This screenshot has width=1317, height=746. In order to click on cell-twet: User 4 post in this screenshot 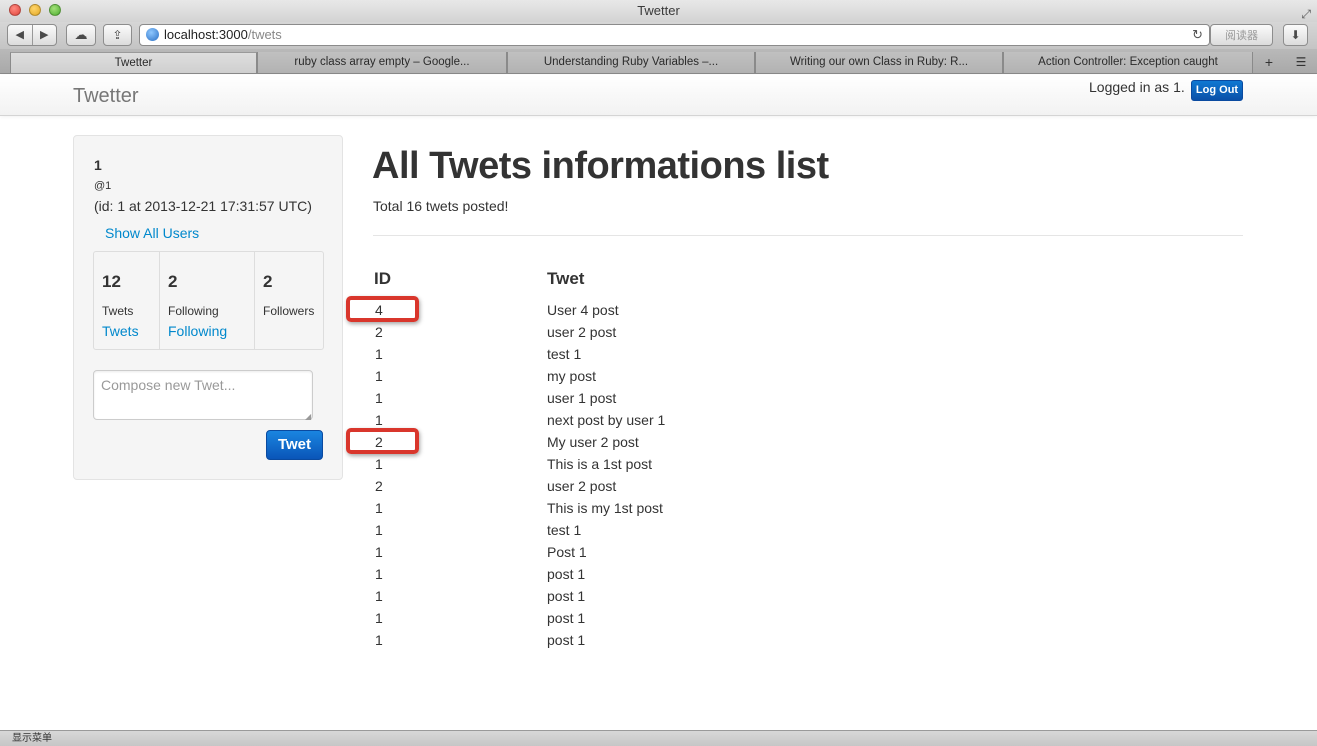, I will do `click(583, 310)`.